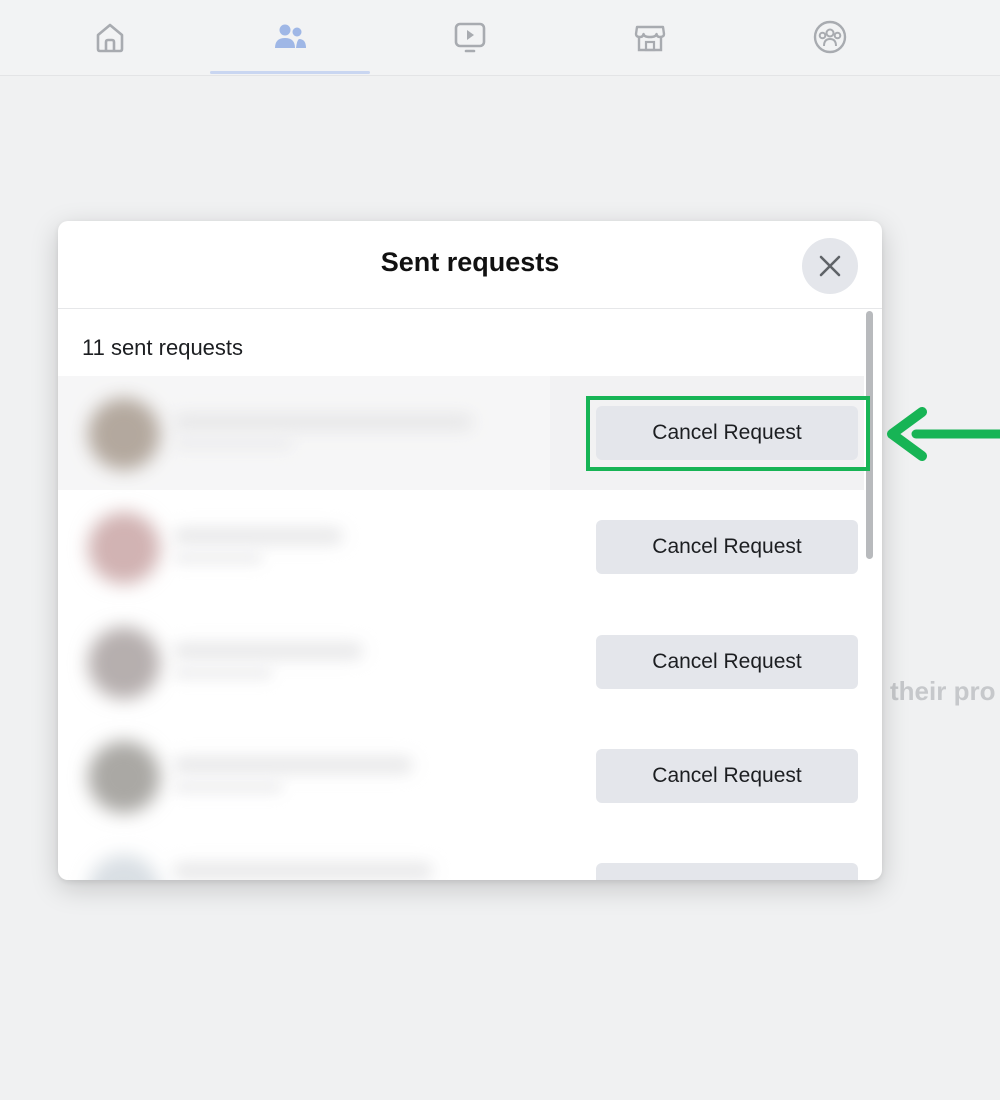  I want to click on nav-tab-friends, so click(290, 37).